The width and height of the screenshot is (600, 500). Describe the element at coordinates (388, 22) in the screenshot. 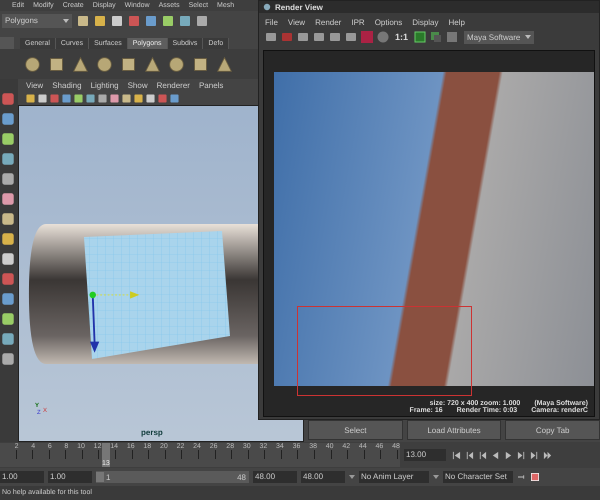

I see `menu-item: Options` at that location.